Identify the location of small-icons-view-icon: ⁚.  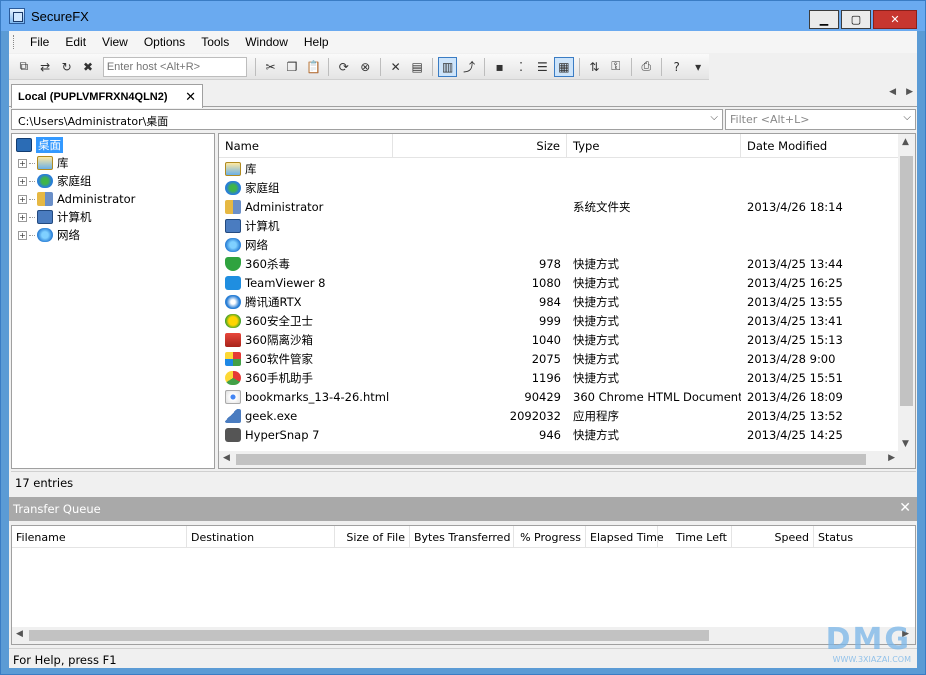
(520, 67).